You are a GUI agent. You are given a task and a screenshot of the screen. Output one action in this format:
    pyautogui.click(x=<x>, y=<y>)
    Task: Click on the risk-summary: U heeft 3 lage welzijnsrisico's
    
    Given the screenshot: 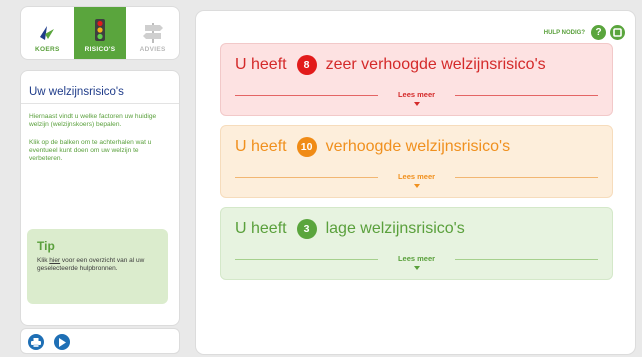 What is the action you would take?
    pyautogui.click(x=416, y=223)
    